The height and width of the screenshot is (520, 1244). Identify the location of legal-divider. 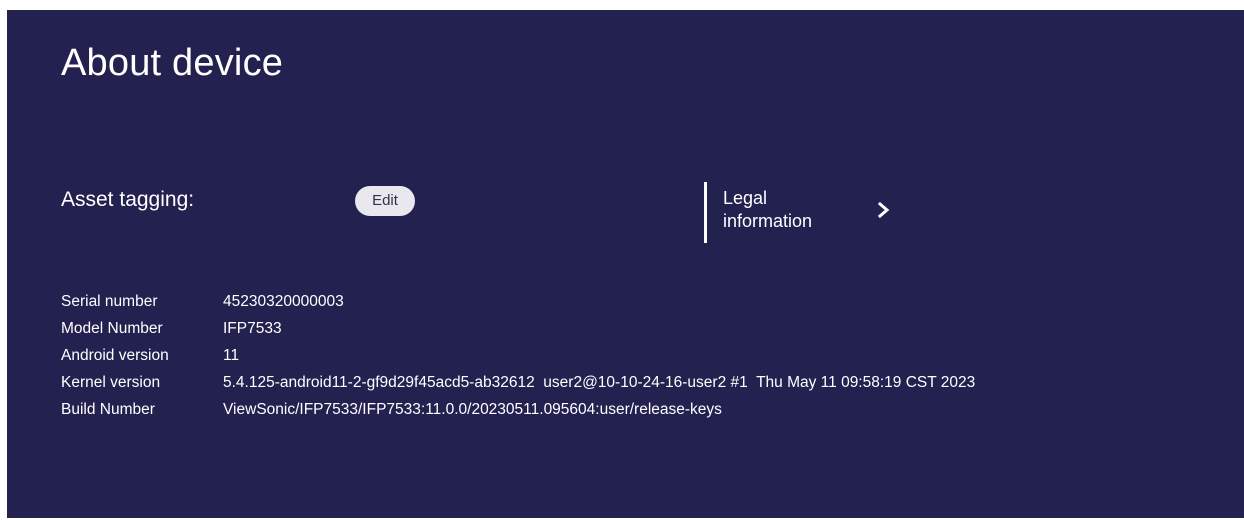
(705, 212).